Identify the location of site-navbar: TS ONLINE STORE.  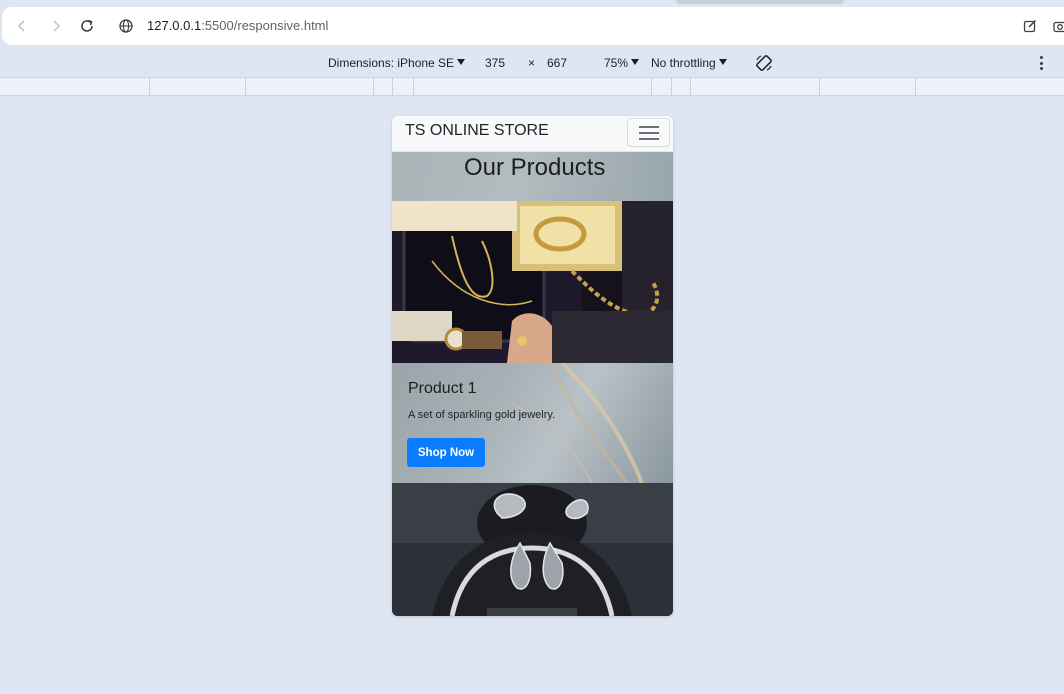
(532, 134).